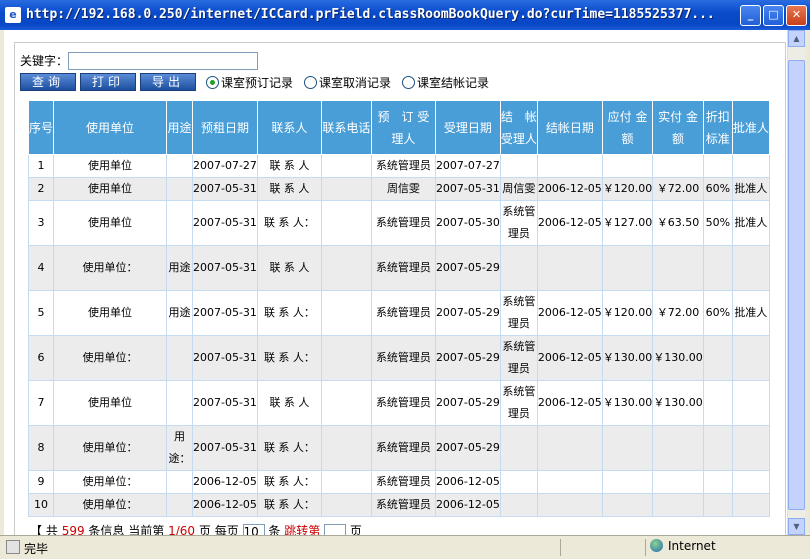 The width and height of the screenshot is (810, 559). What do you see at coordinates (717, 223) in the screenshot?
I see `cell-discount: 50%` at bounding box center [717, 223].